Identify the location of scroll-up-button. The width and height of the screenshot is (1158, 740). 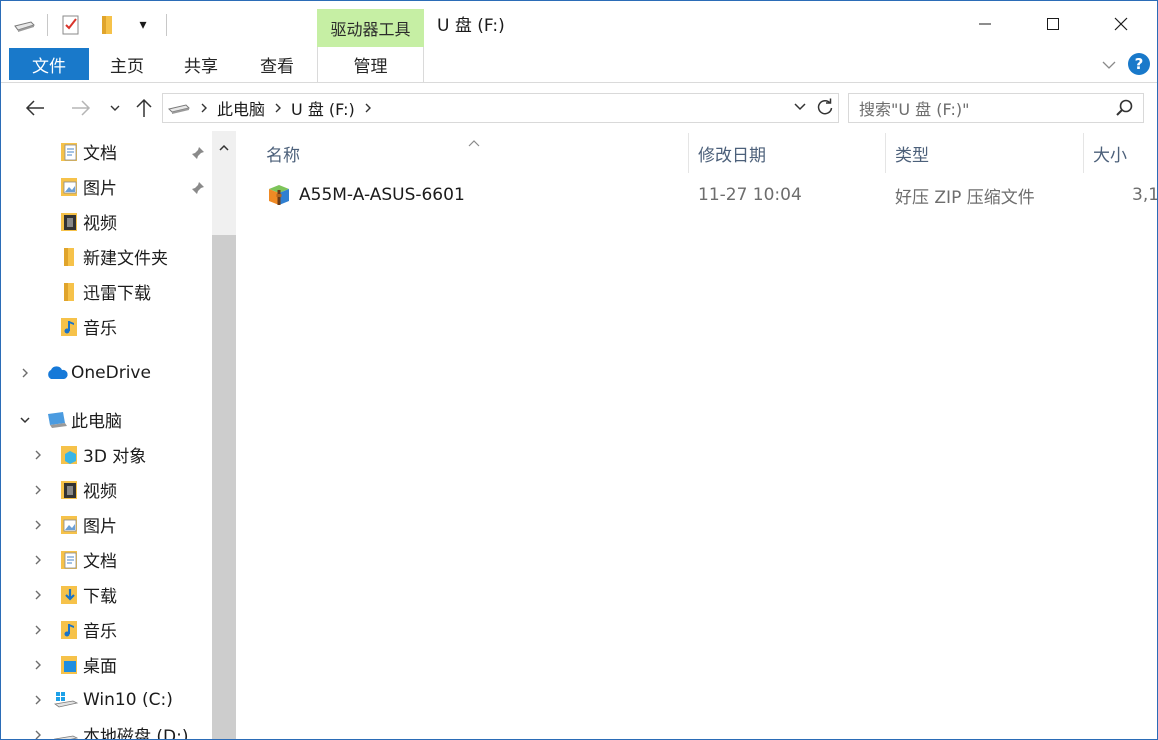
(224, 148).